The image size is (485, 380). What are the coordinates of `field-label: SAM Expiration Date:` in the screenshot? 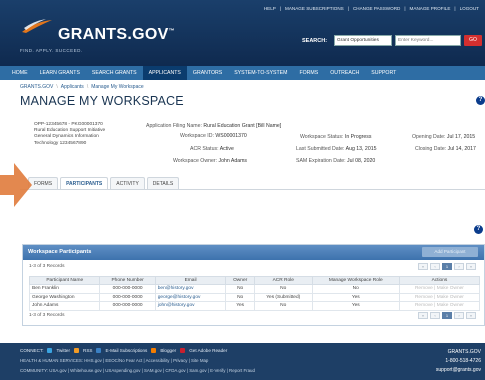 It's located at (321, 161).